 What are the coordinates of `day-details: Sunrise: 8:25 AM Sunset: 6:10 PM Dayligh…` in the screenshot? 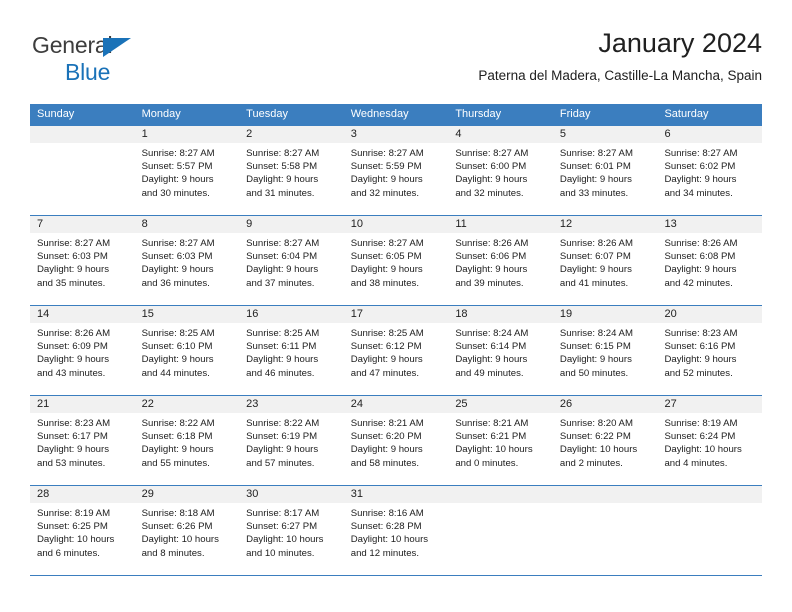 It's located at (187, 351).